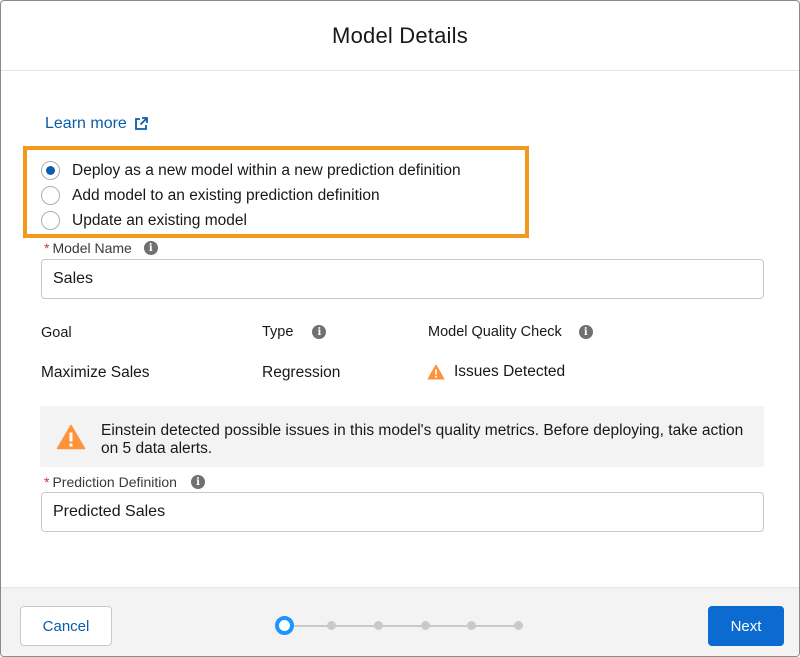 The image size is (800, 657). I want to click on next-button: Next, so click(746, 626).